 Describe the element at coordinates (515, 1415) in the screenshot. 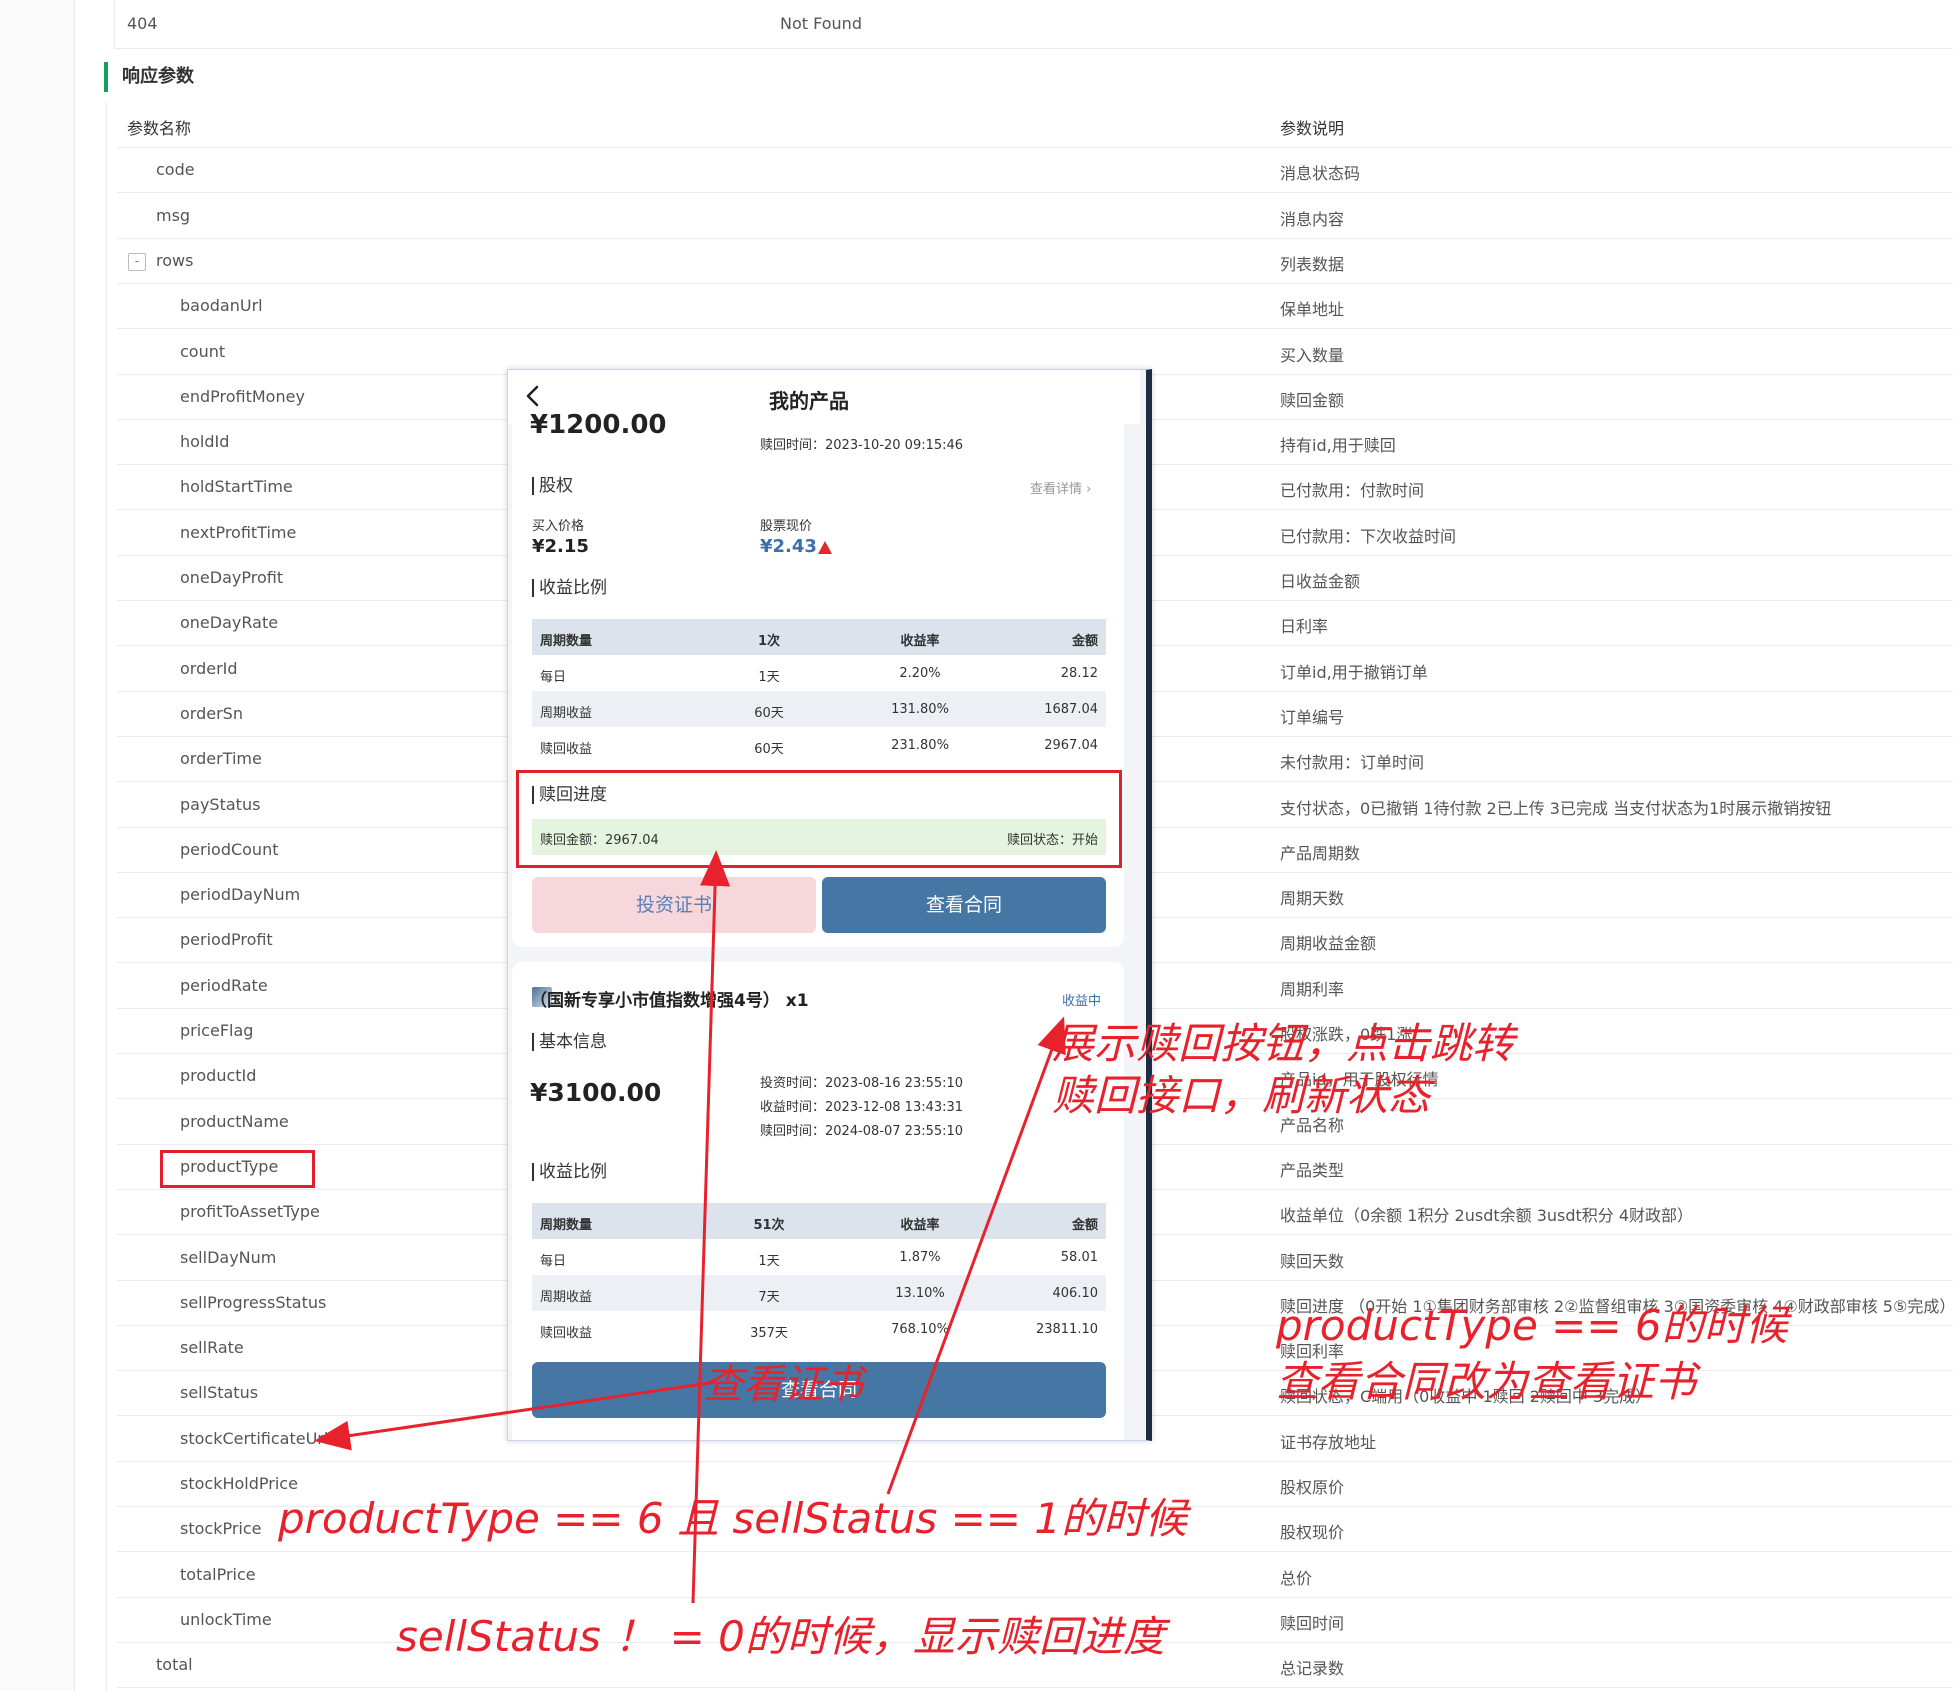

I see `arrow-to-stock-certificate-url` at that location.